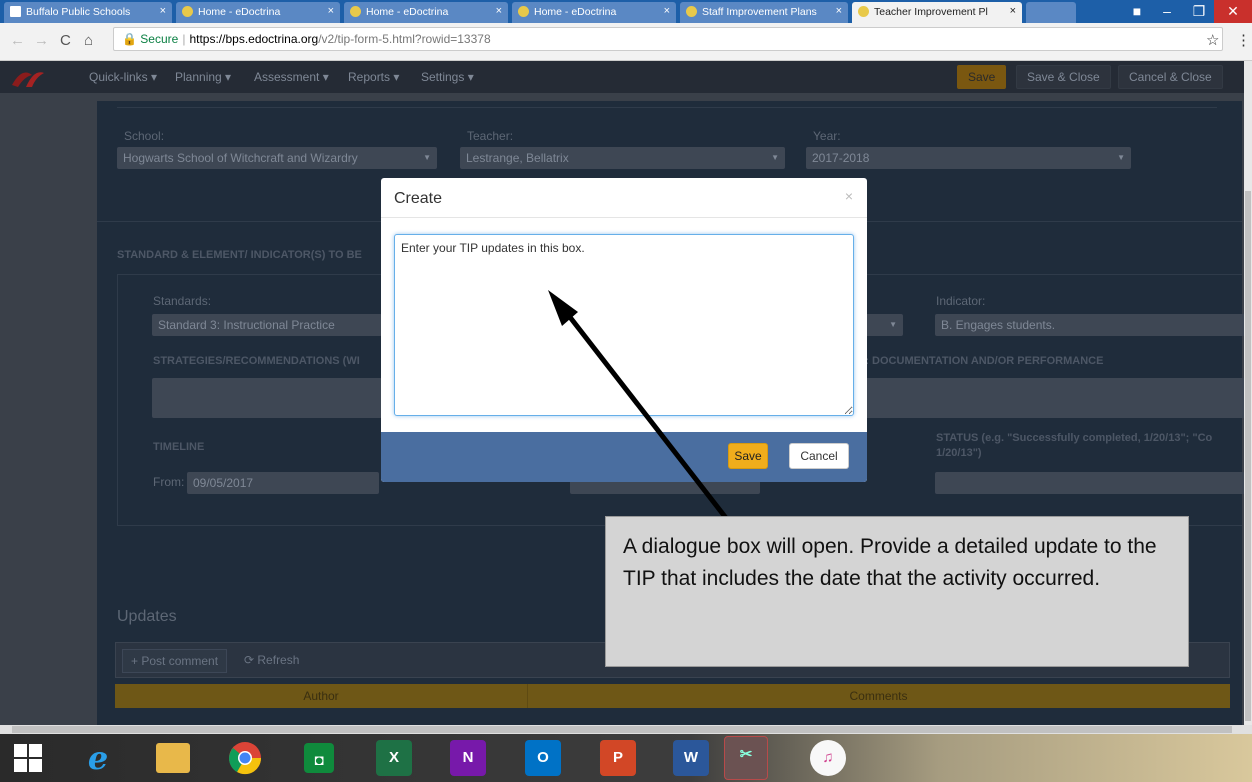  Describe the element at coordinates (169, 482) in the screenshot. I see `from-label: From:` at that location.